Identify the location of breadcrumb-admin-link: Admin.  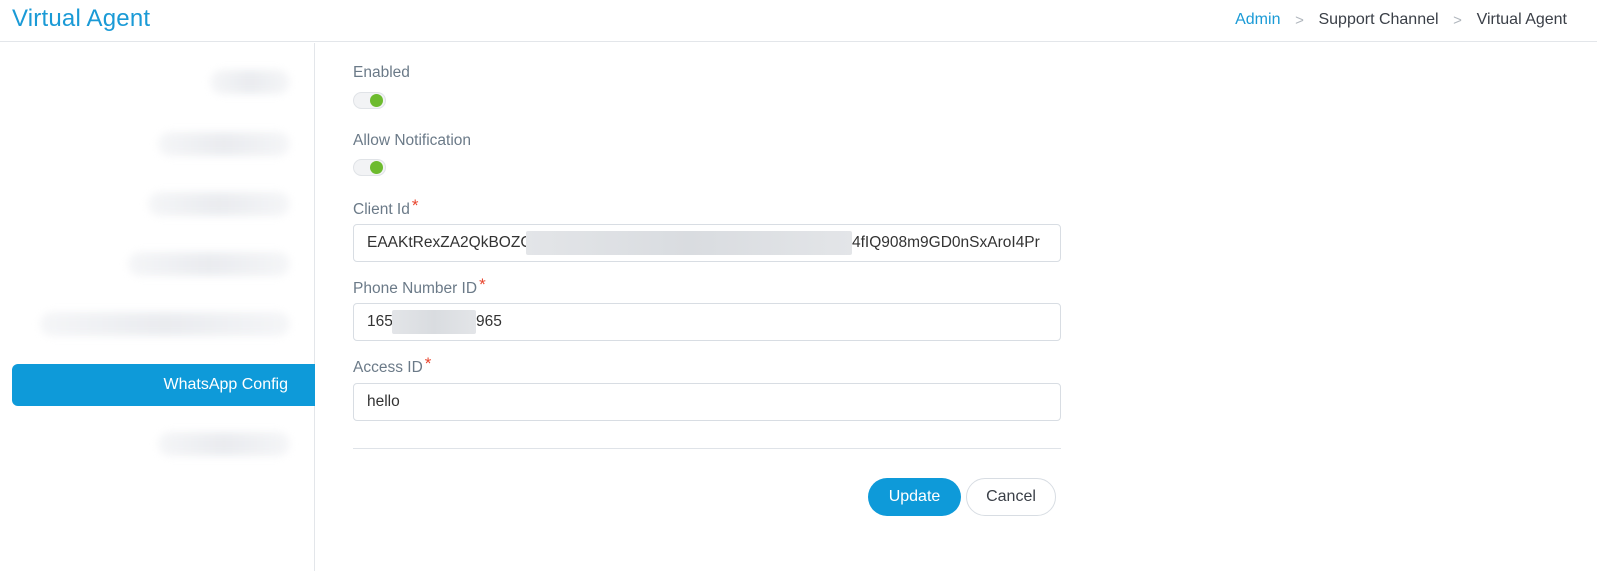
(1257, 20).